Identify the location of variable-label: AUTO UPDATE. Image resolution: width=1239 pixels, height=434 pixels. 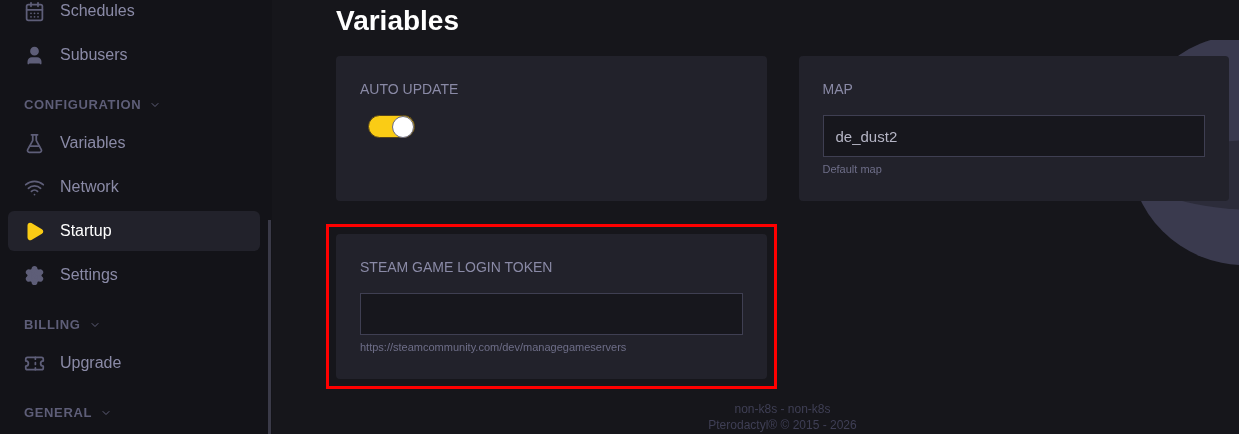
(410, 89).